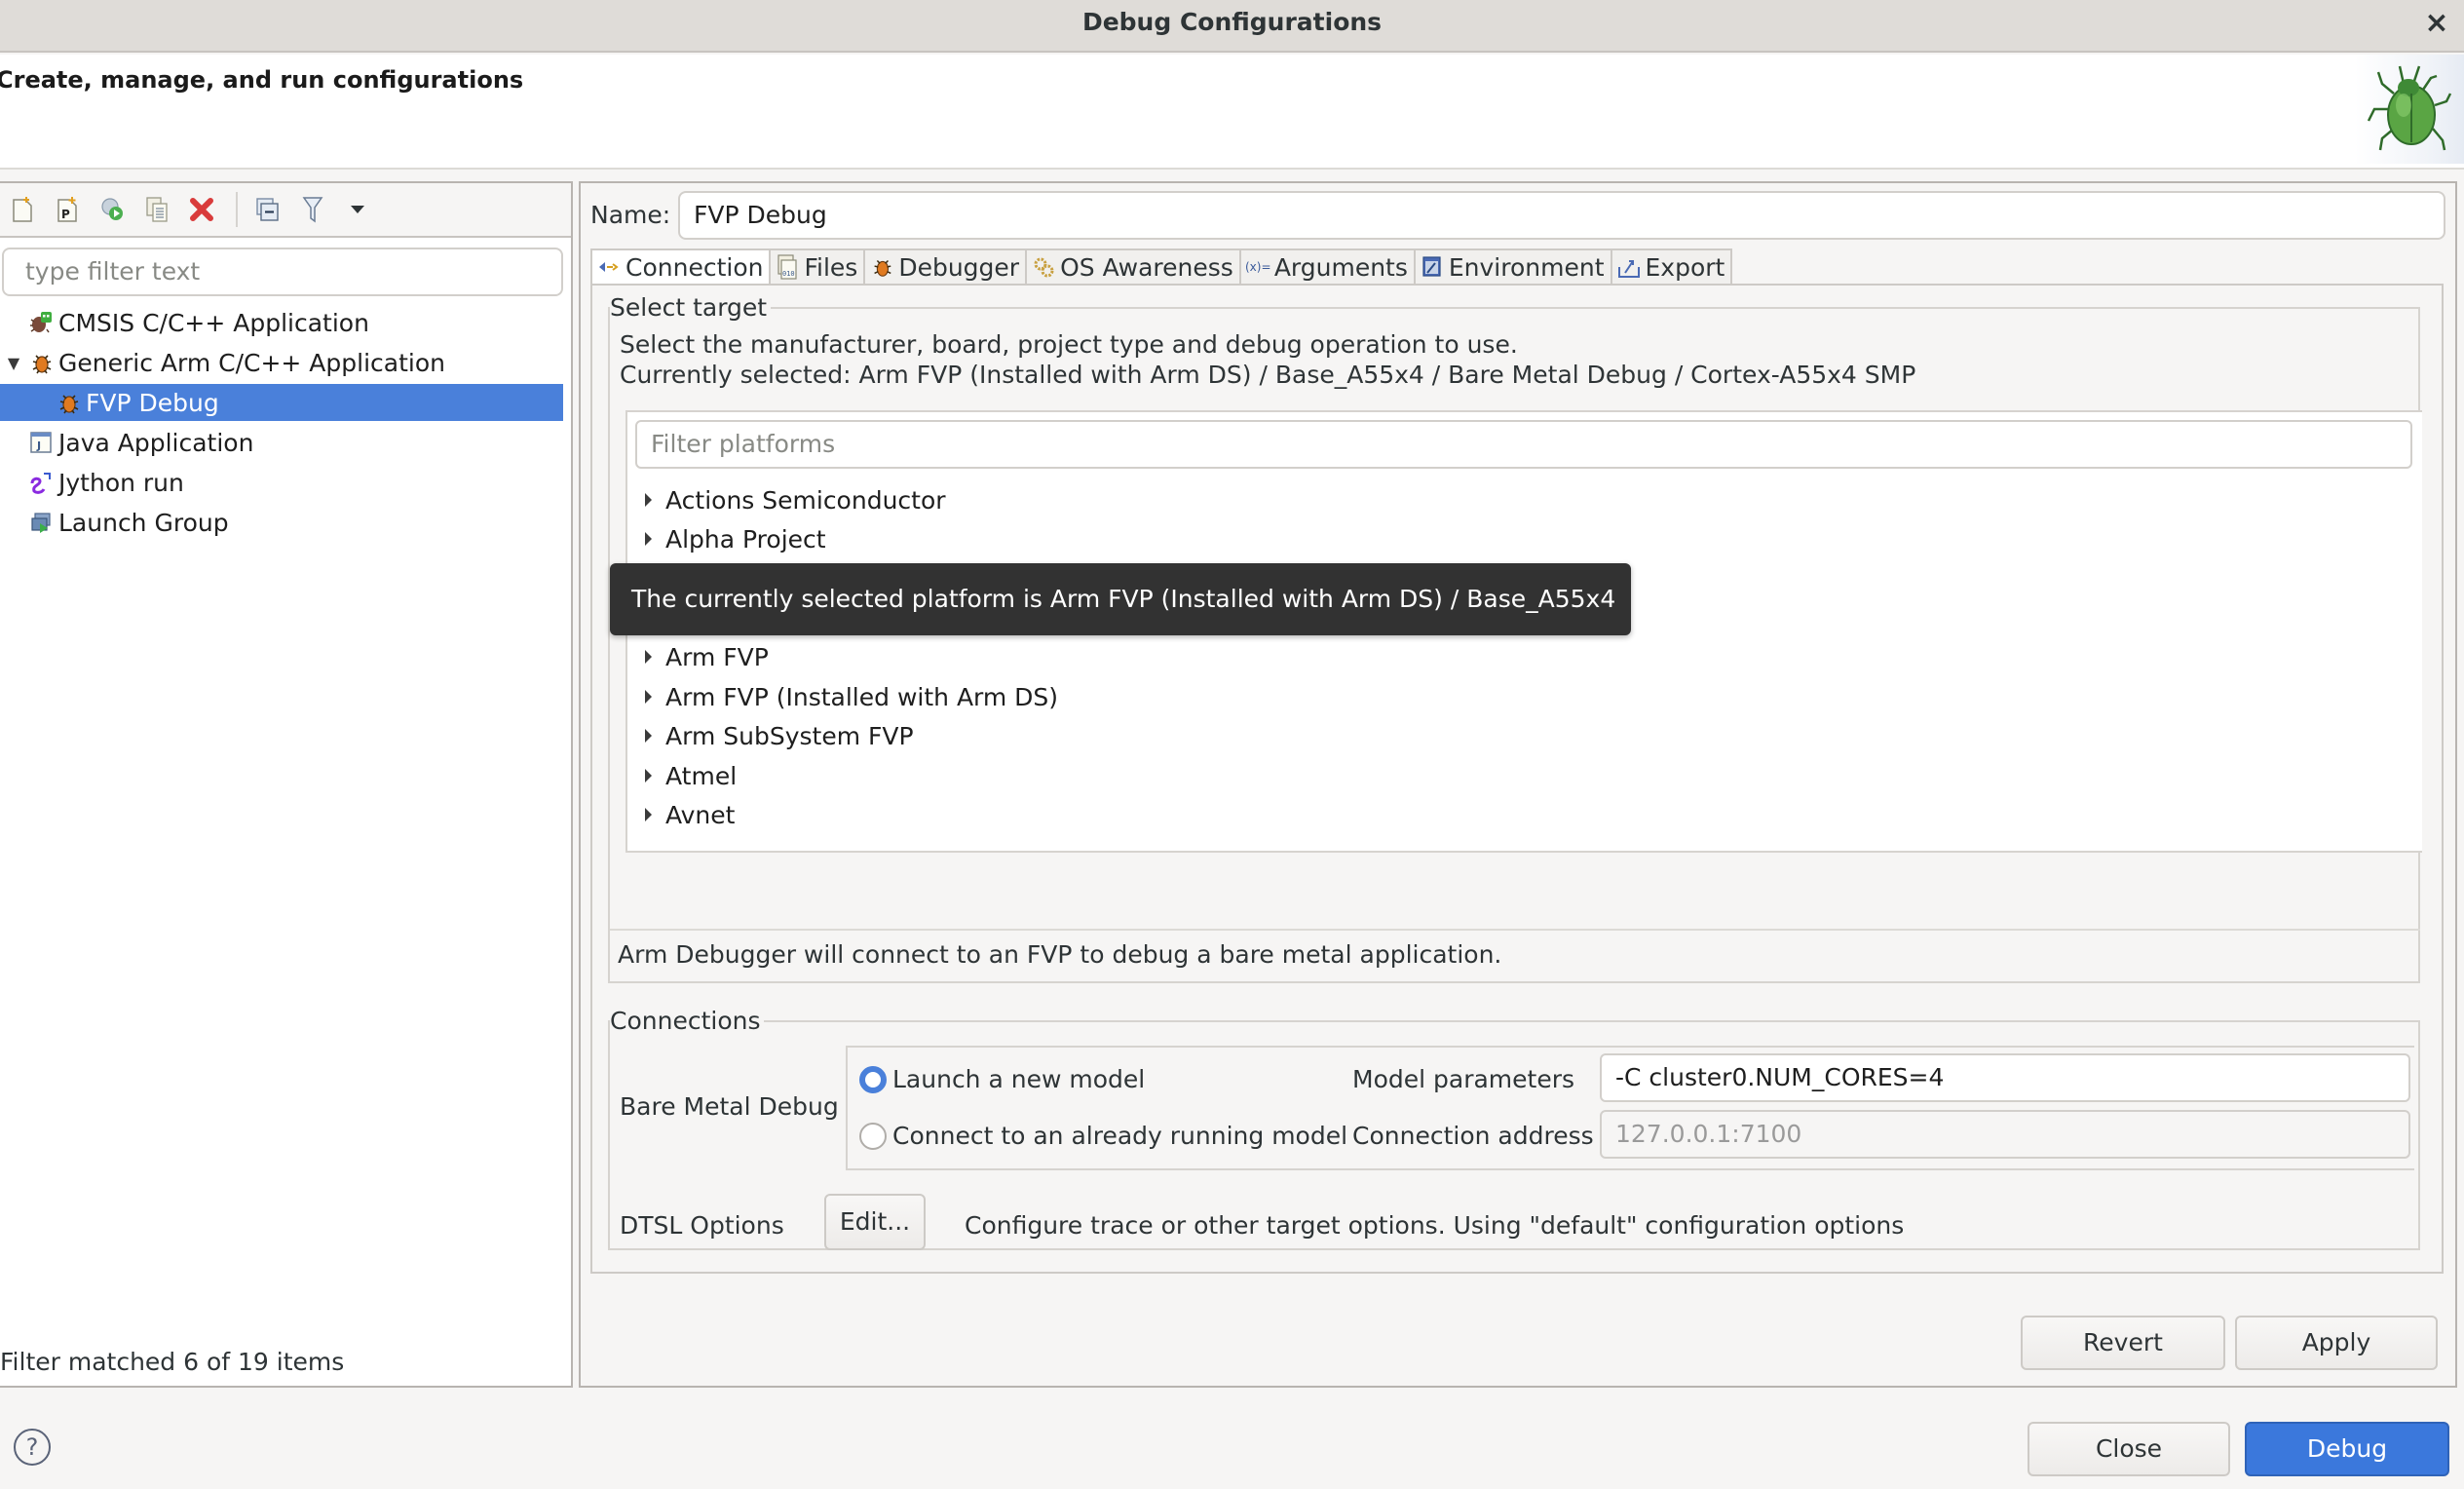  I want to click on svg-text: J, so click(38, 446).